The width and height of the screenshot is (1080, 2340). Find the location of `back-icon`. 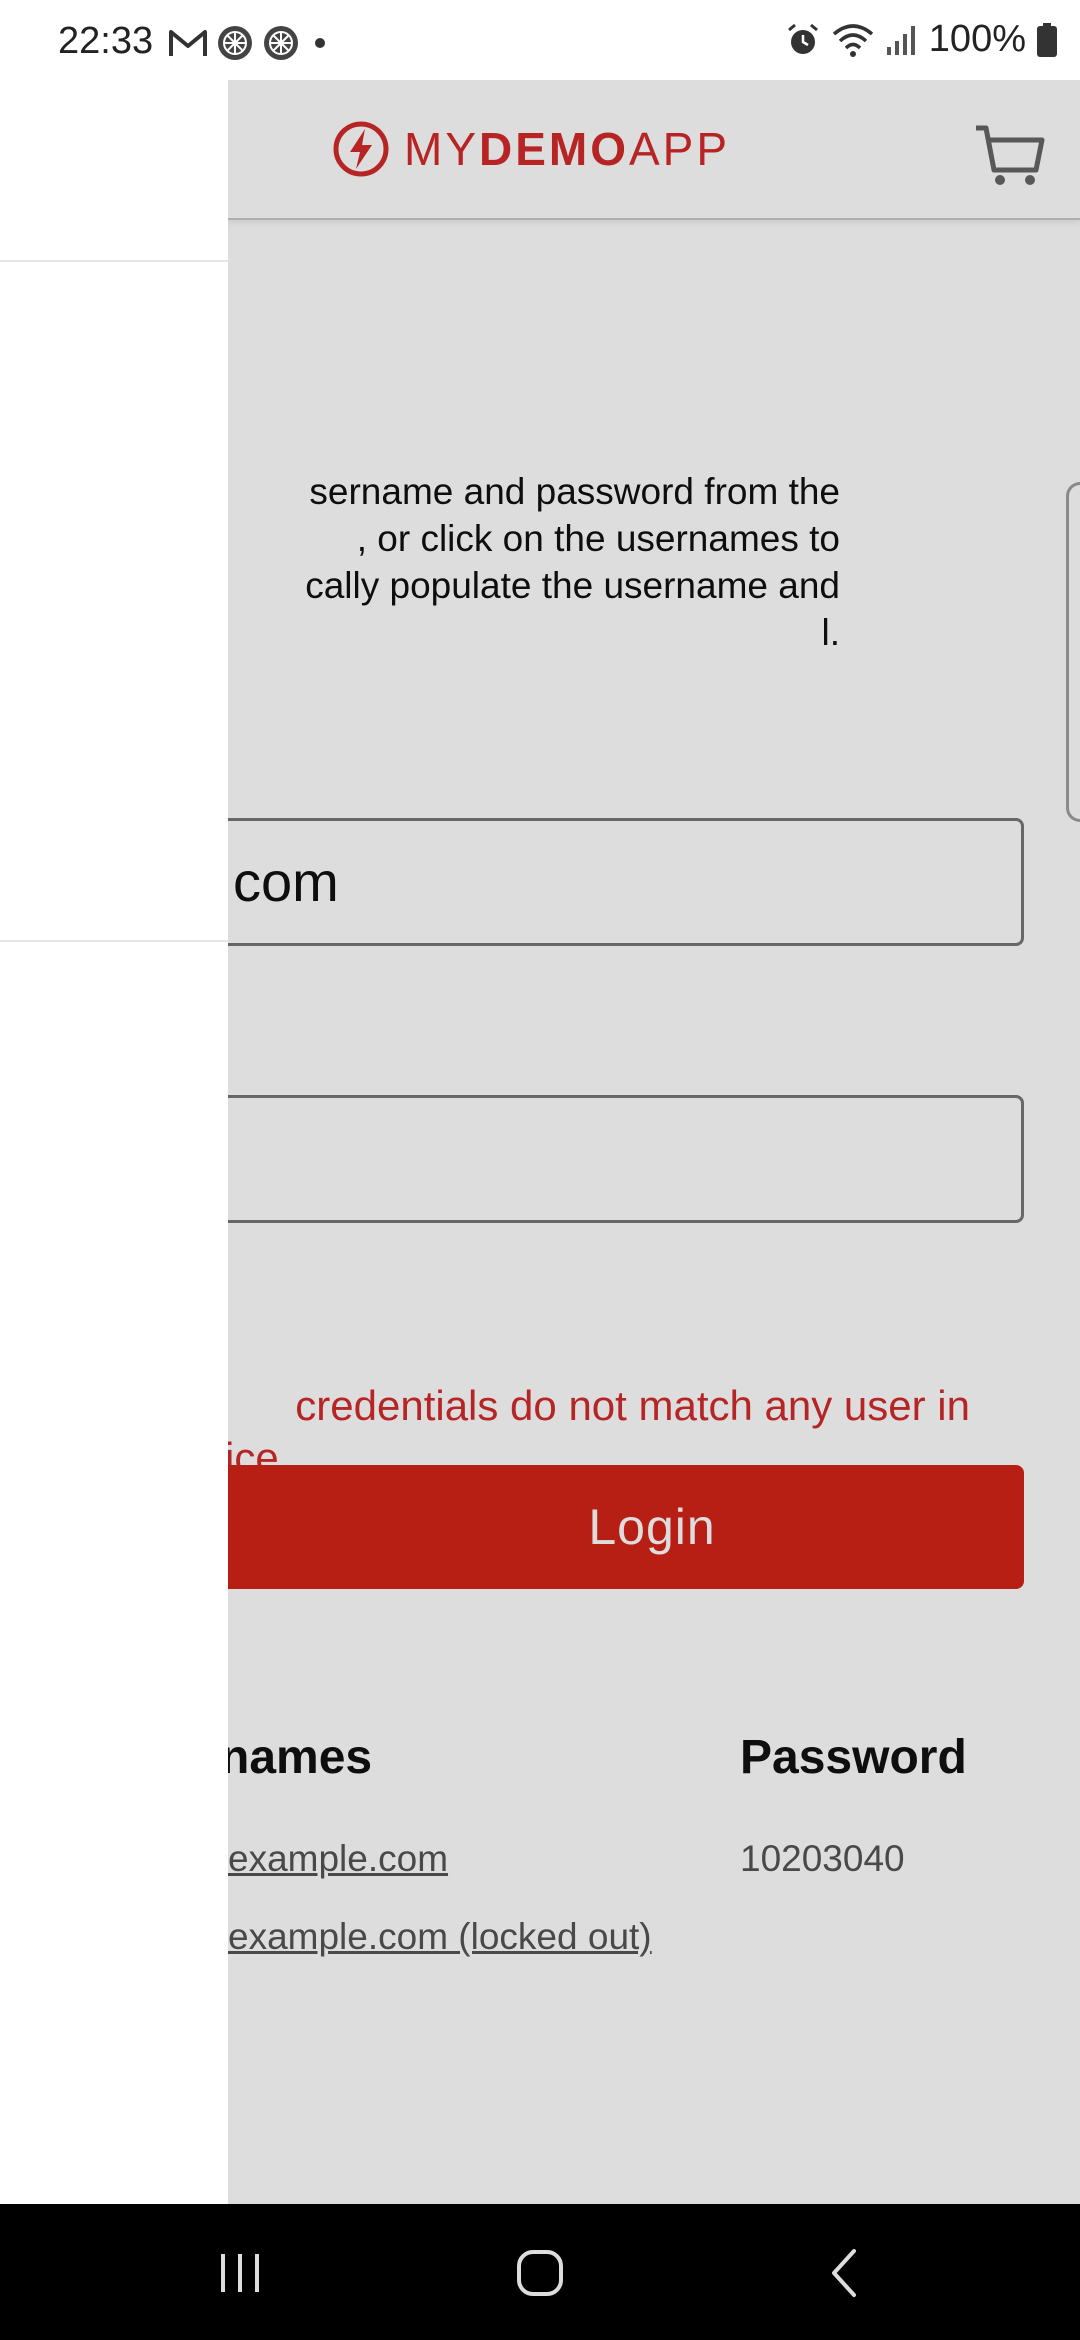

back-icon is located at coordinates (844, 2273).